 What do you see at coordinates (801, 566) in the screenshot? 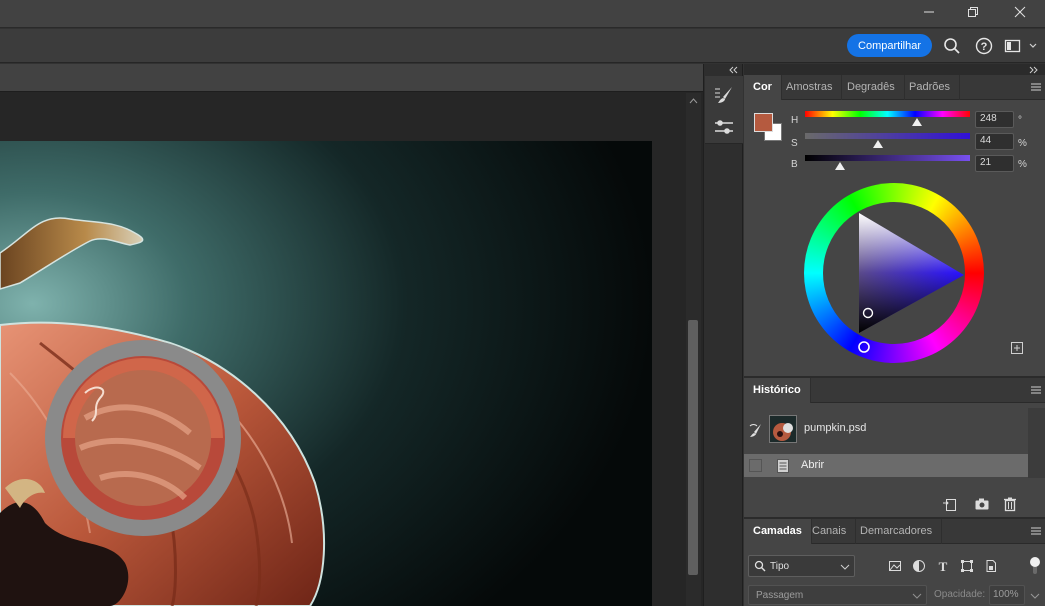
I see `layer-filter-dropdown: Tipo` at bounding box center [801, 566].